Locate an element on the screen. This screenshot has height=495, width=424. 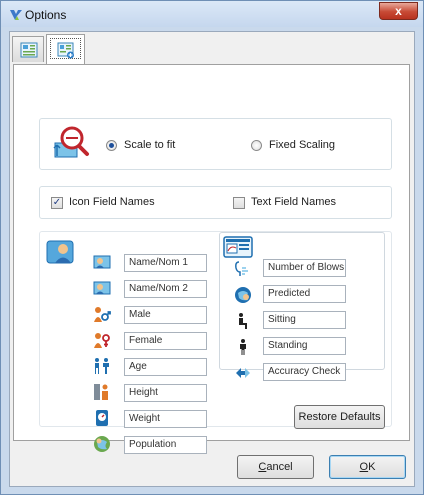
ok-button: OK is located at coordinates (367, 467).